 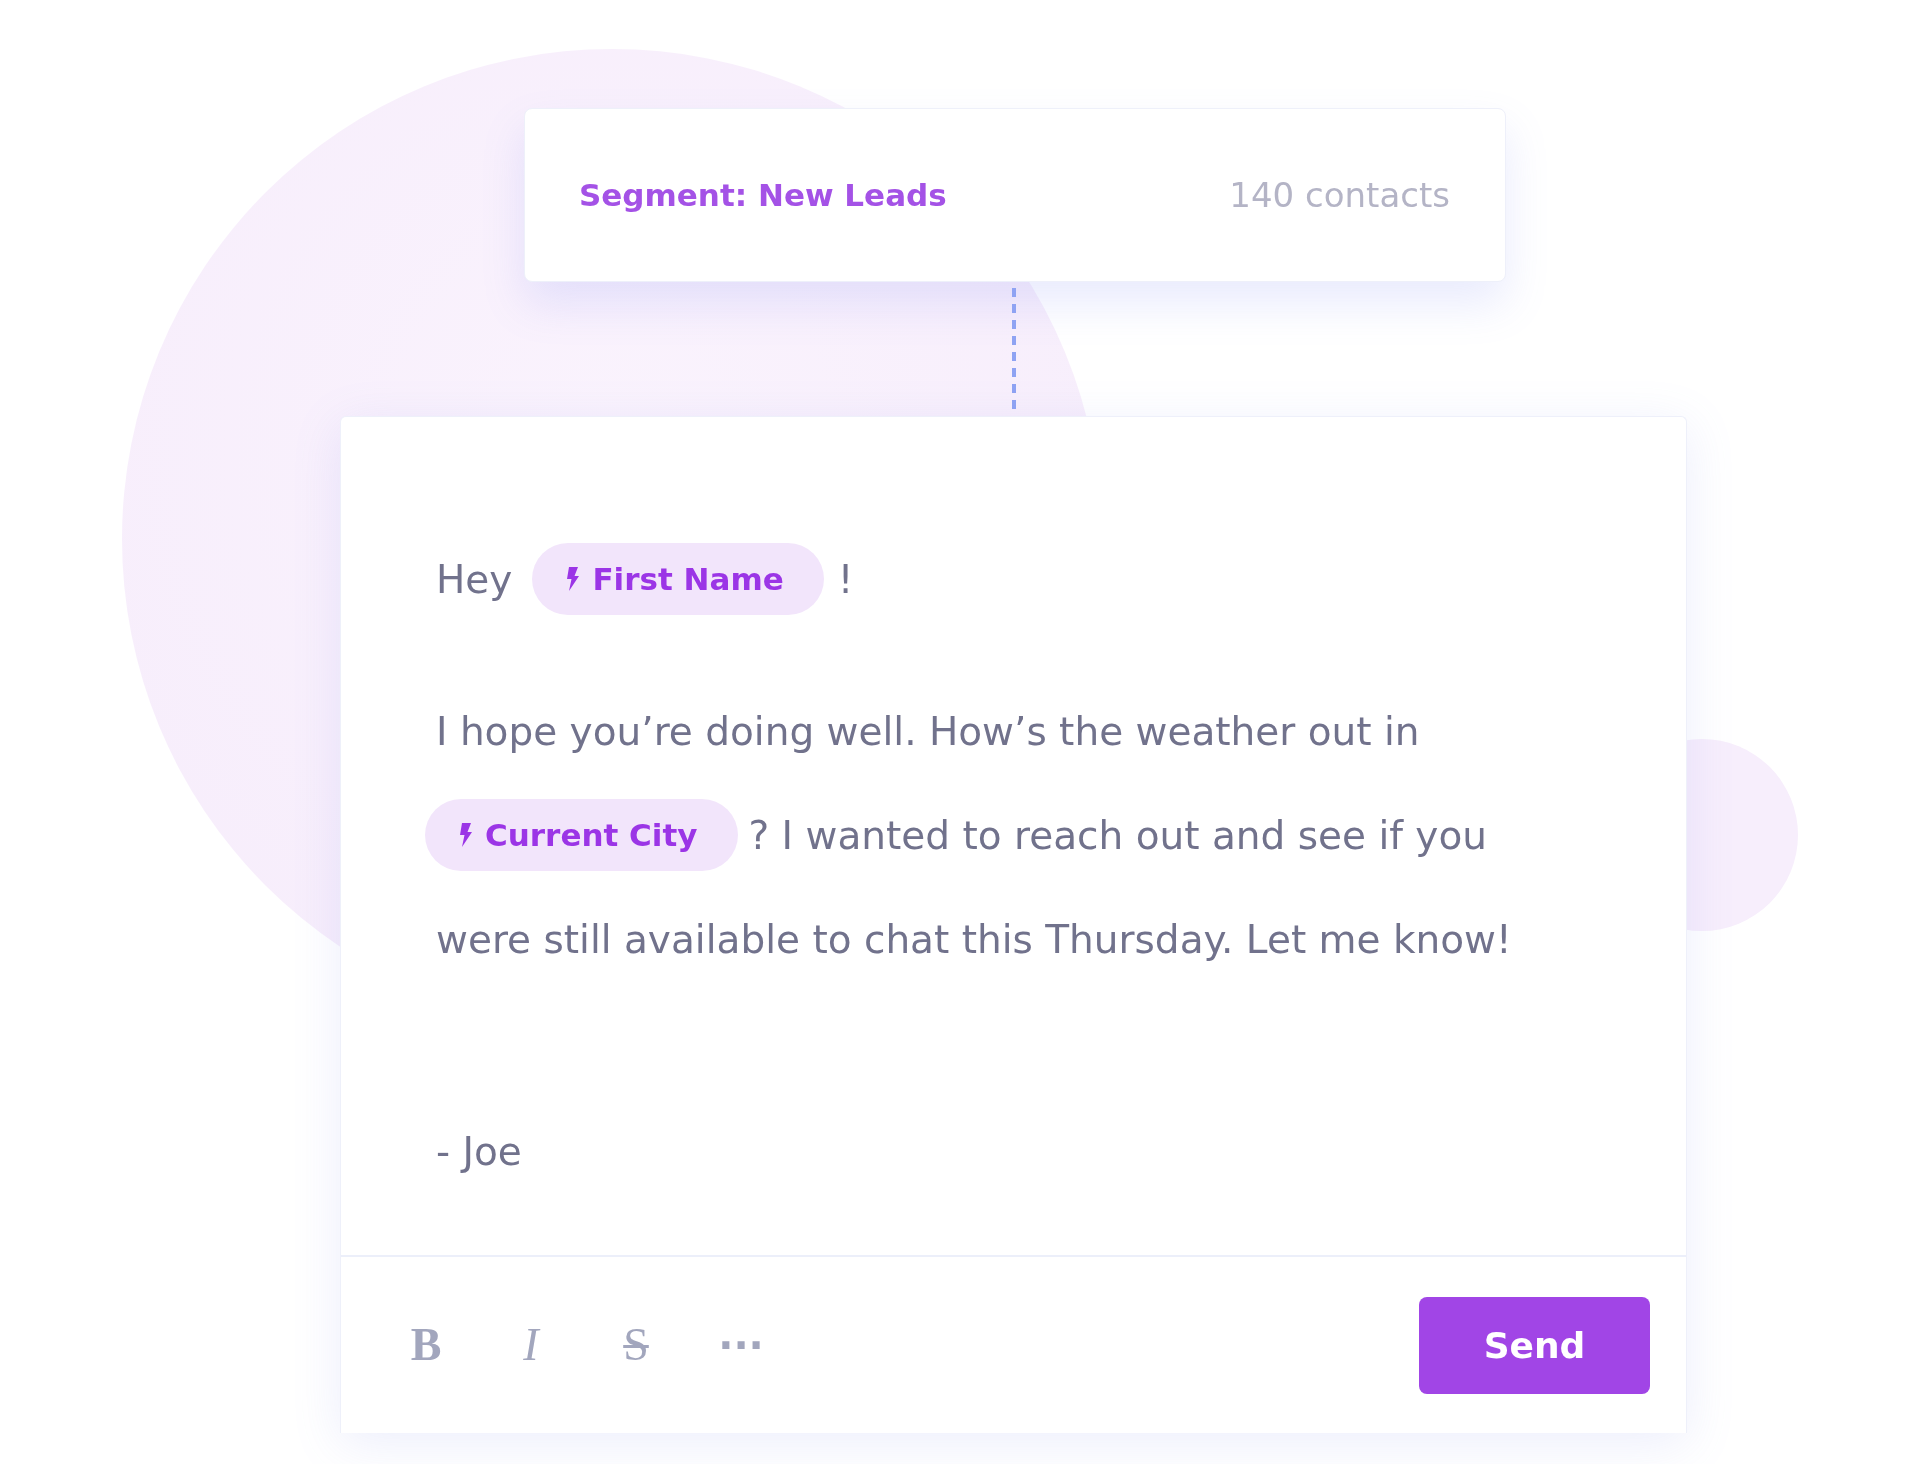 What do you see at coordinates (845, 579) in the screenshot?
I see `message-text: !` at bounding box center [845, 579].